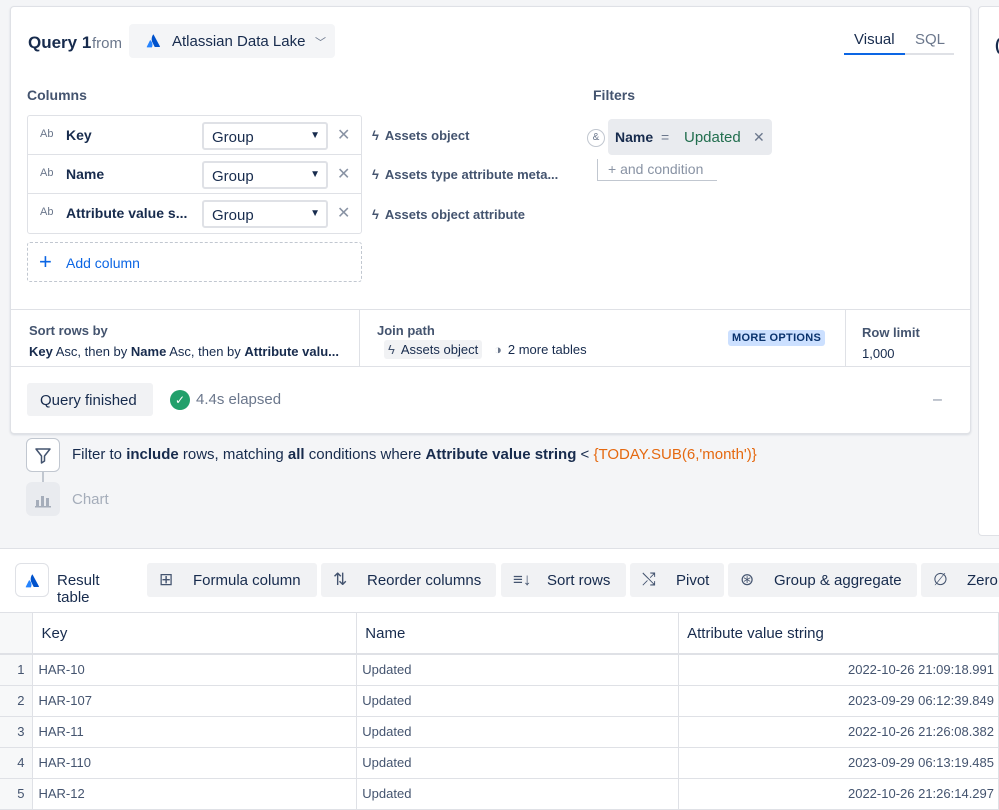 This screenshot has height=810, width=999. What do you see at coordinates (420, 135) in the screenshot?
I see `column-source: ϟ Assets object` at bounding box center [420, 135].